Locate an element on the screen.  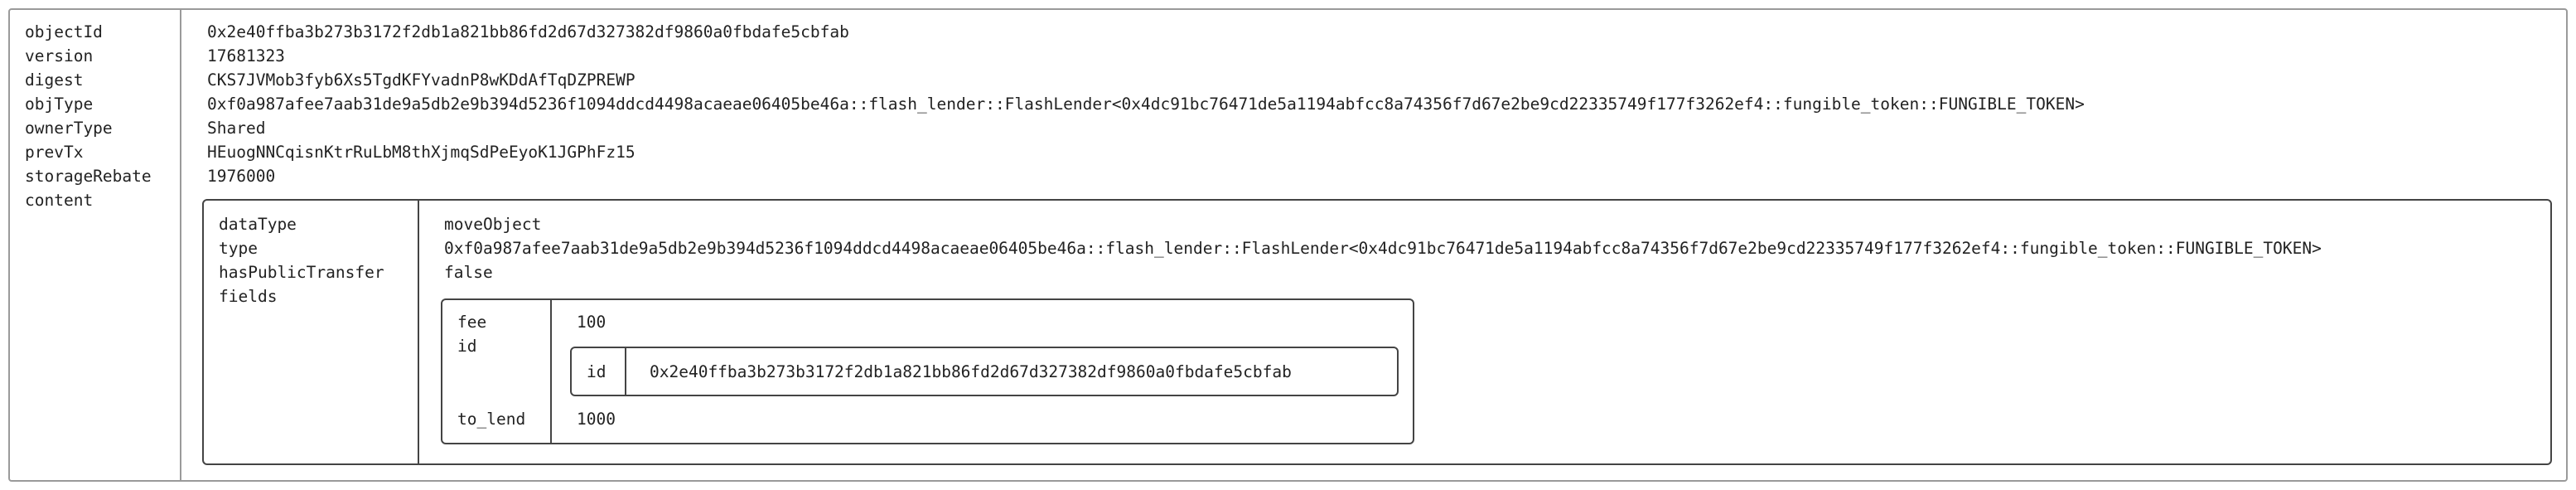
key-dataType: dataType is located at coordinates (258, 225).